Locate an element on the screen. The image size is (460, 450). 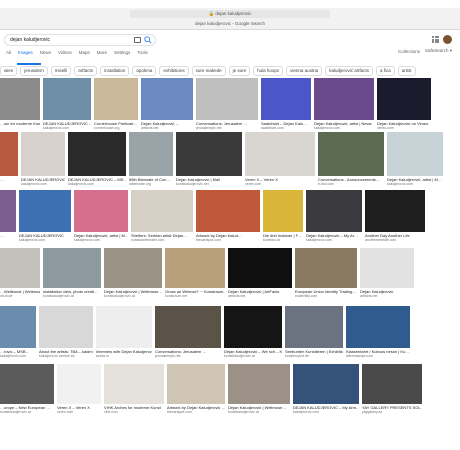
tab-videos: Videos is located at coordinates (65, 52).